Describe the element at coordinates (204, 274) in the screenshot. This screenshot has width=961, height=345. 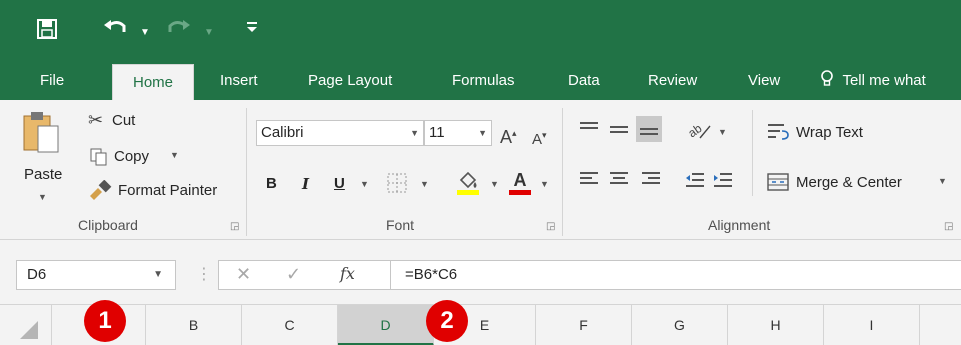
I see `formula-bar-grip-icon: ⋮` at that location.